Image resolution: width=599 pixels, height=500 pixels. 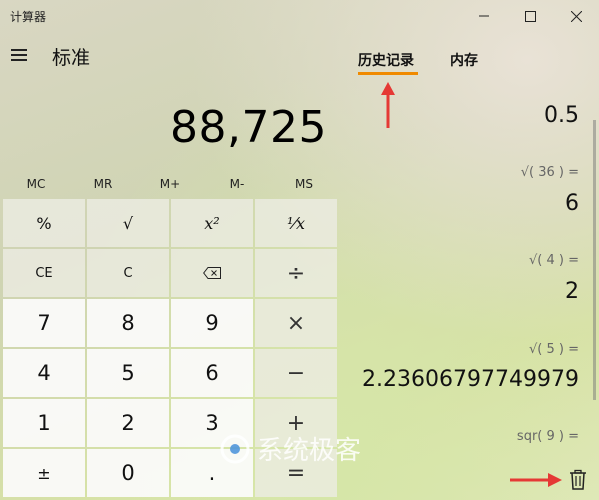 I want to click on minimize-button, so click(x=484, y=16).